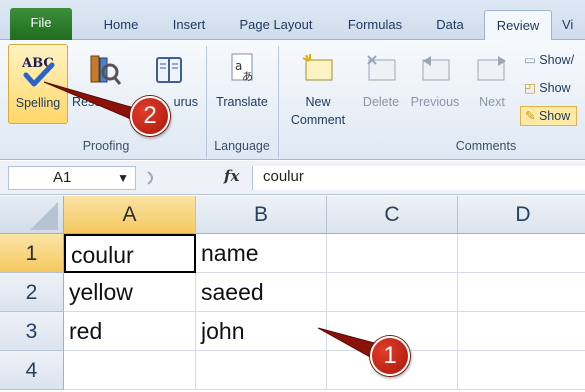 The width and height of the screenshot is (585, 392). I want to click on research-label: Resea, so click(90, 102).